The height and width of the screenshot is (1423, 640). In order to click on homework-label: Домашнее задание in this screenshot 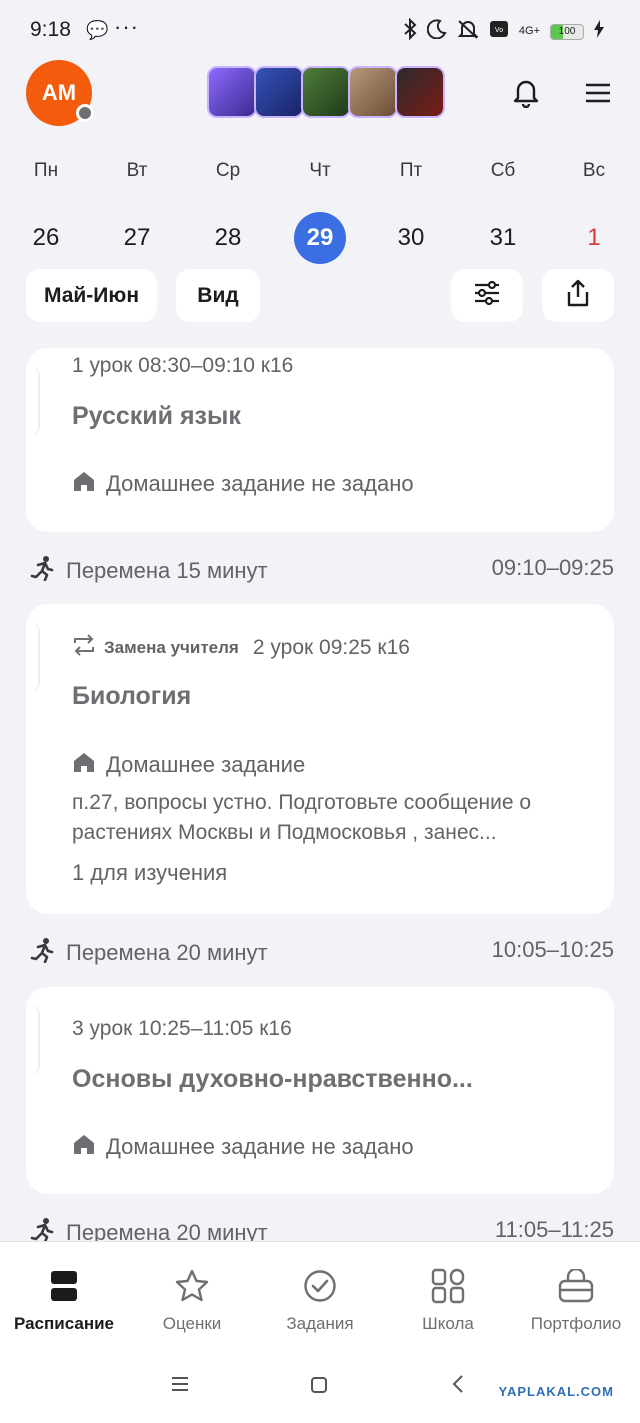, I will do `click(206, 764)`.